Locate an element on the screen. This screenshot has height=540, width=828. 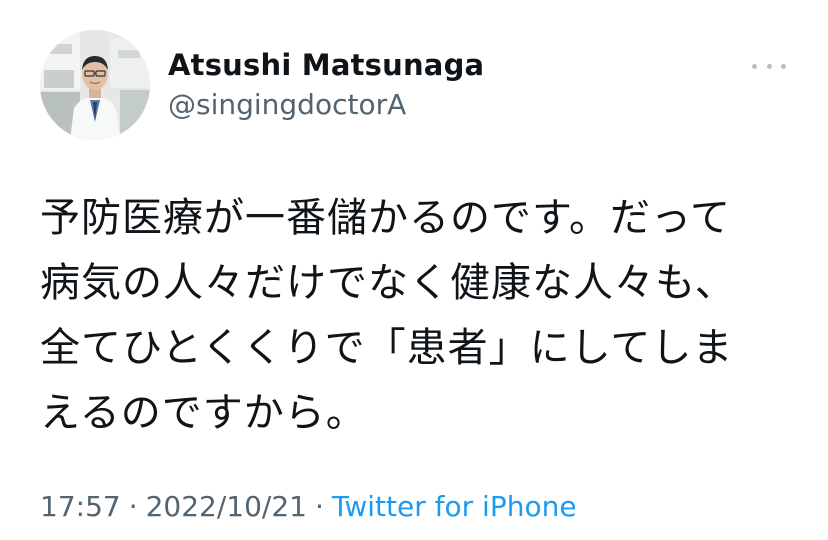
tweet-text-line: 予防医療が一番儲かるのです。だって is located at coordinates (385, 218).